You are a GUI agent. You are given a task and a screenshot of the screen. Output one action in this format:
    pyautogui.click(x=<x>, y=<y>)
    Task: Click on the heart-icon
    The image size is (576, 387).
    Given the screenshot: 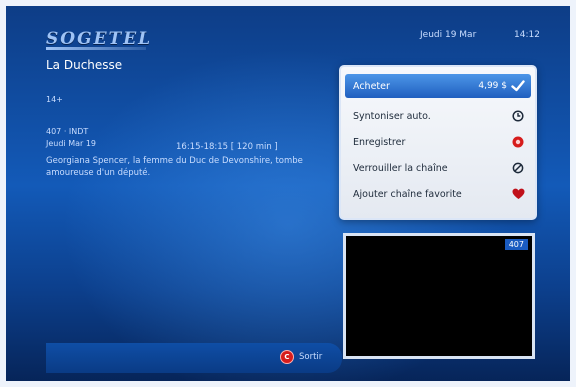 What is the action you would take?
    pyautogui.click(x=518, y=194)
    